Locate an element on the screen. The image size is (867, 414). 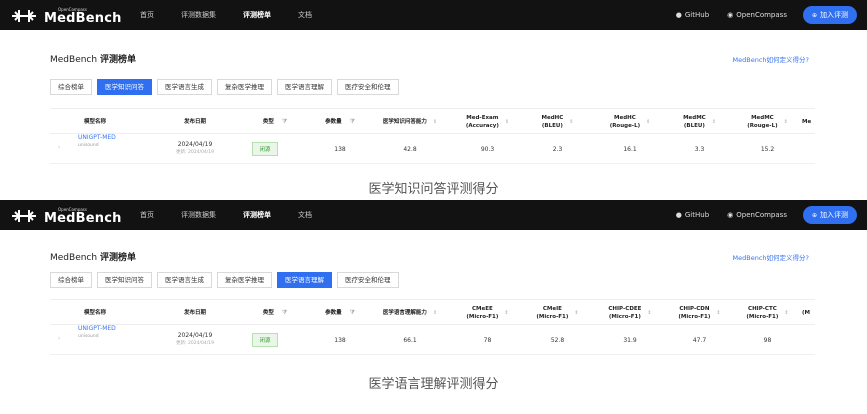
col-metric-6: (M is located at coordinates (808, 313).